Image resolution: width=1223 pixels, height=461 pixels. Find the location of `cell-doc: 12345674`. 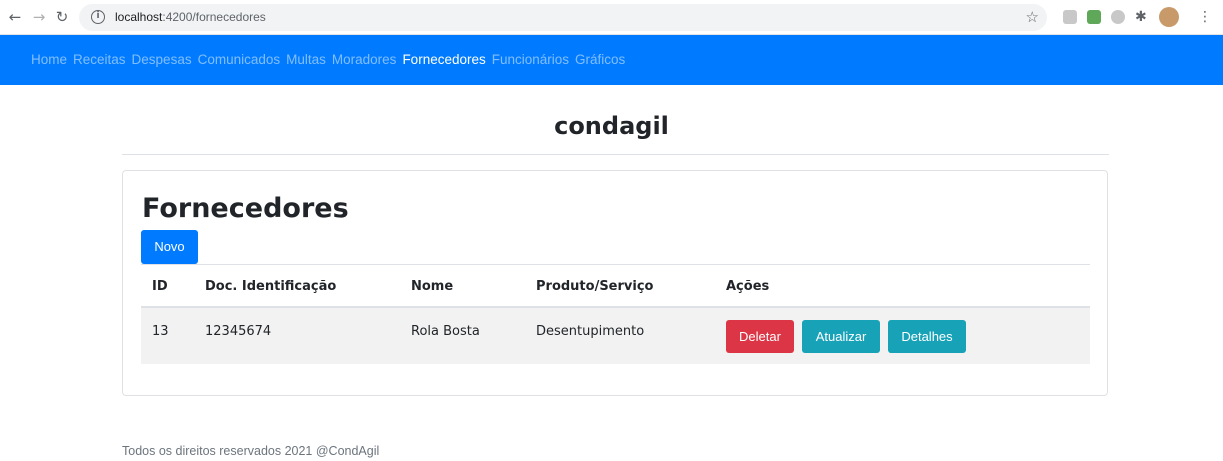

cell-doc: 12345674 is located at coordinates (238, 331).